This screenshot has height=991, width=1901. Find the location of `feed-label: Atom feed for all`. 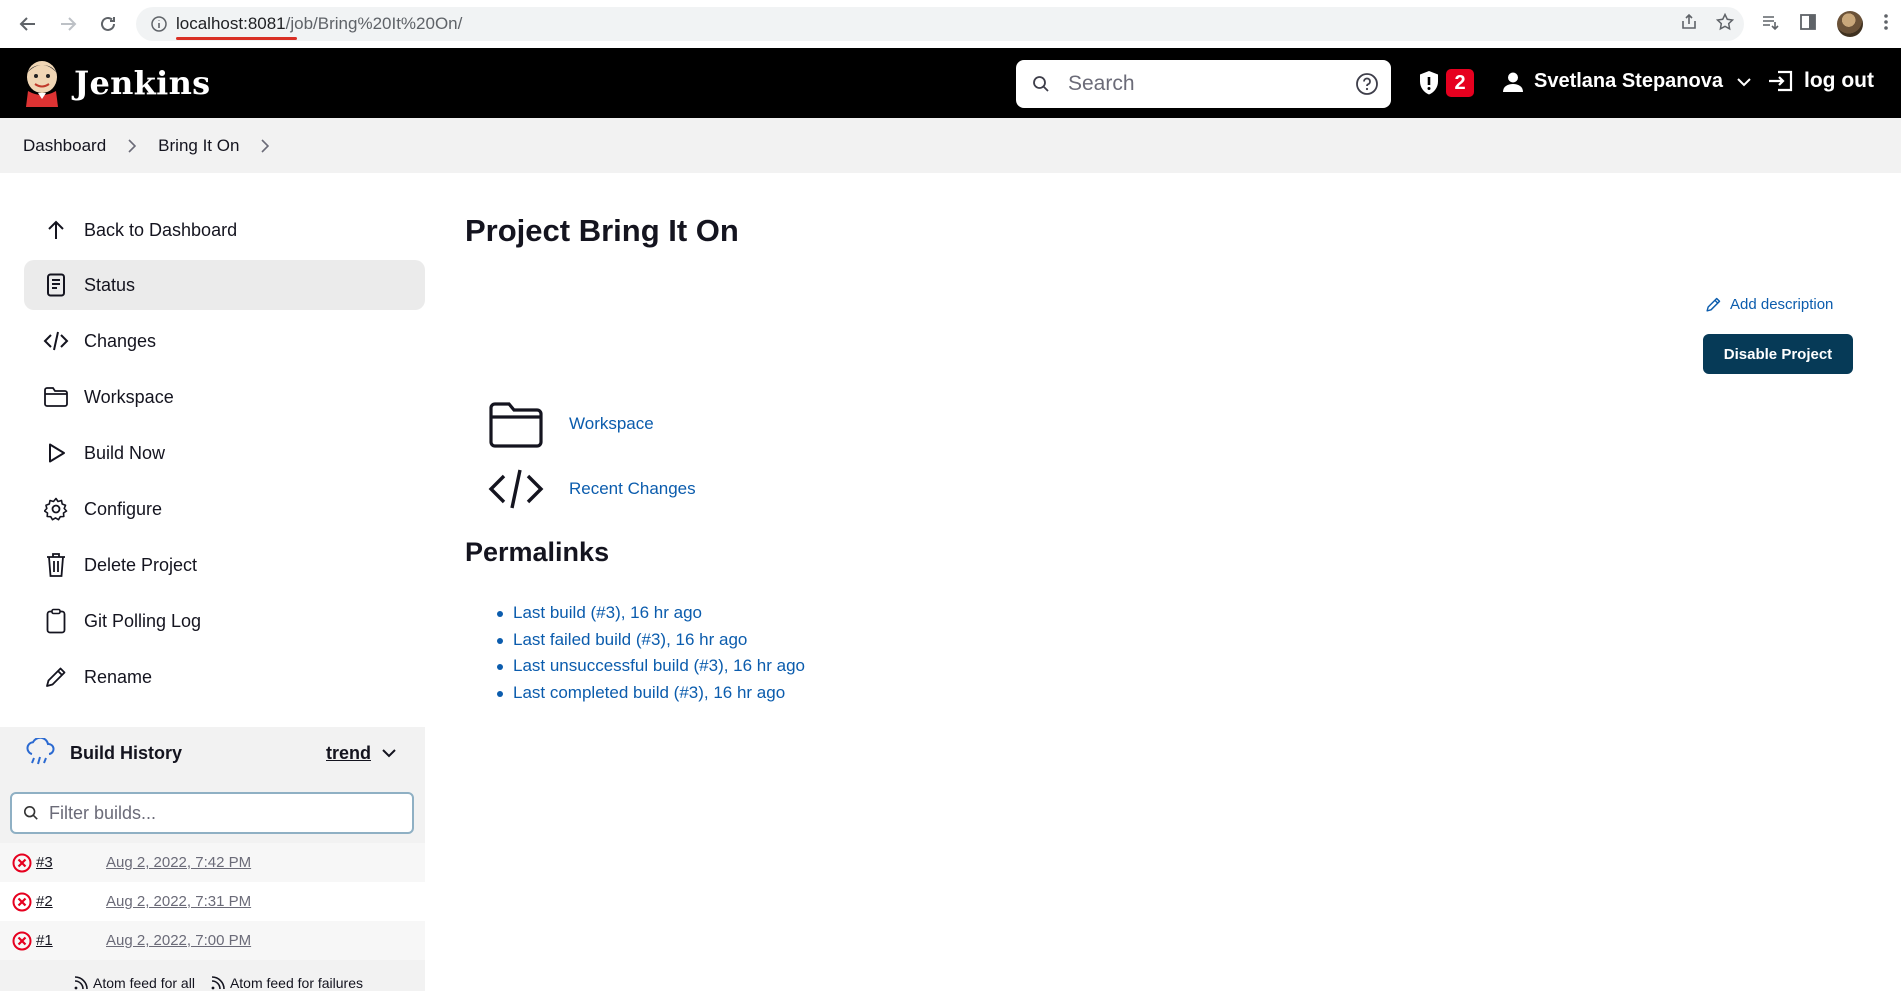

feed-label: Atom feed for all is located at coordinates (144, 983).